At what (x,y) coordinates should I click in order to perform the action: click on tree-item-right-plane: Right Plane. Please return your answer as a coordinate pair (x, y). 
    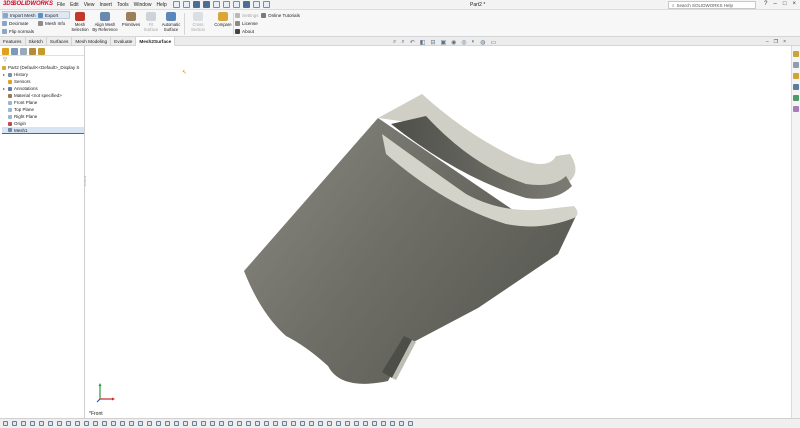
    Looking at the image, I should click on (43, 116).